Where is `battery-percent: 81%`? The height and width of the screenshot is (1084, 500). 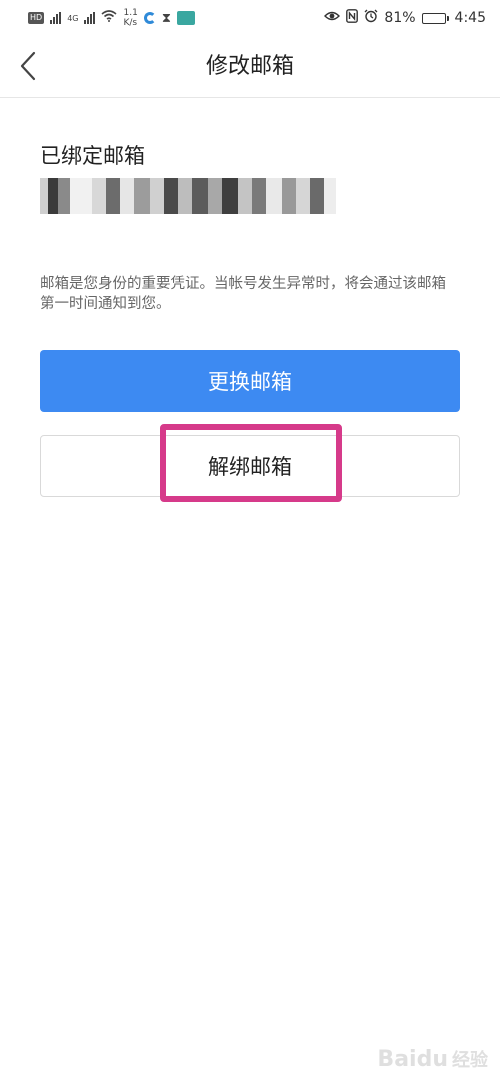
battery-percent: 81% is located at coordinates (400, 18).